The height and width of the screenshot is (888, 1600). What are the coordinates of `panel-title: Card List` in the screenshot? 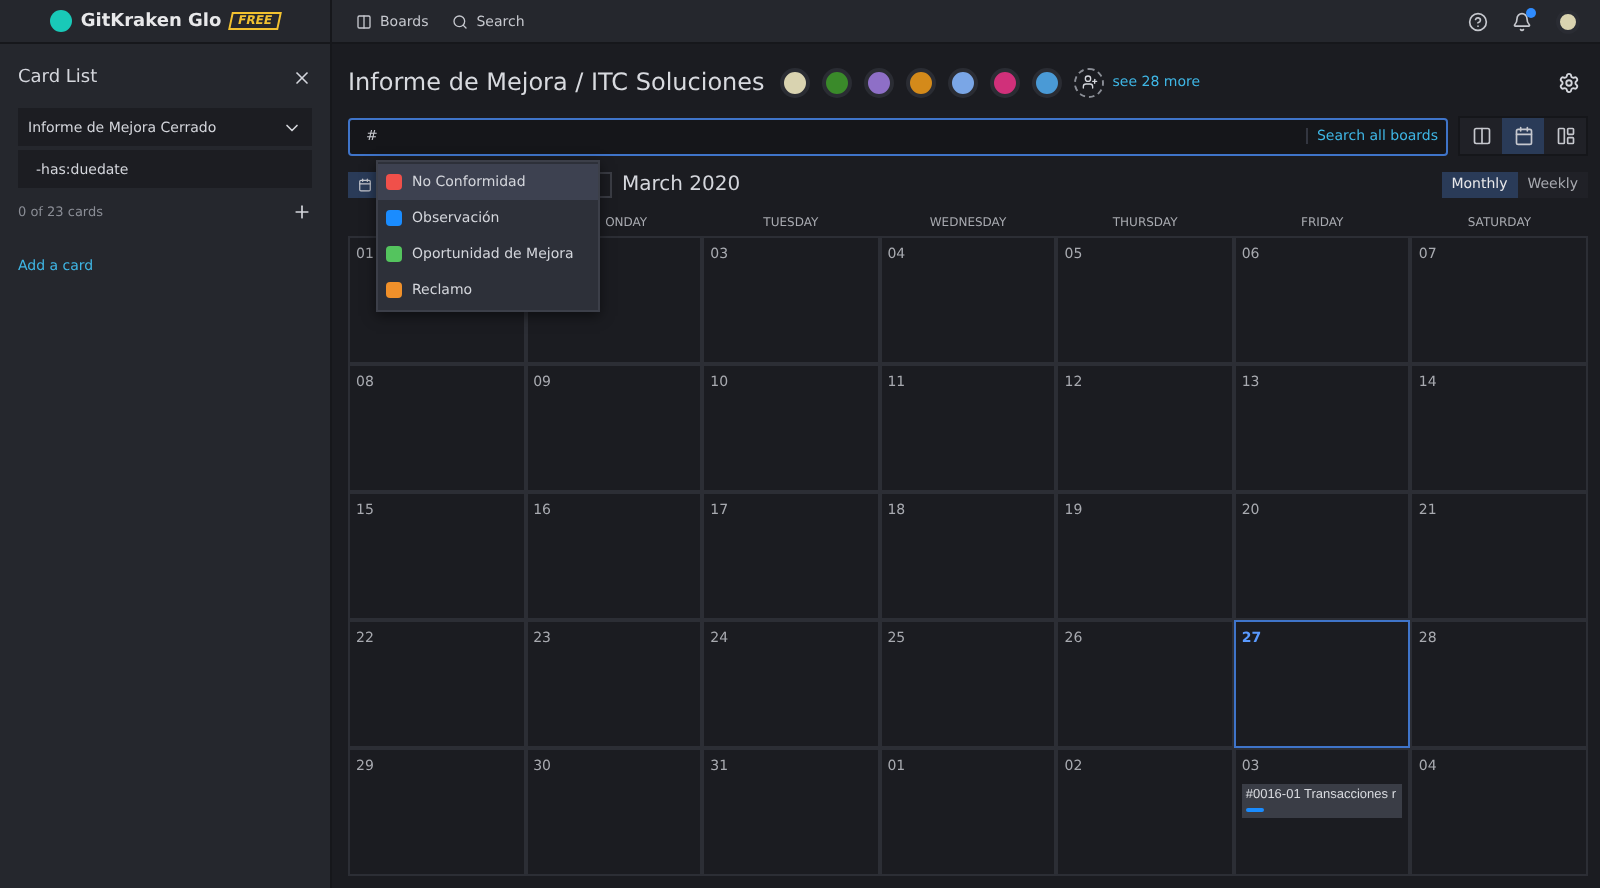 It's located at (58, 78).